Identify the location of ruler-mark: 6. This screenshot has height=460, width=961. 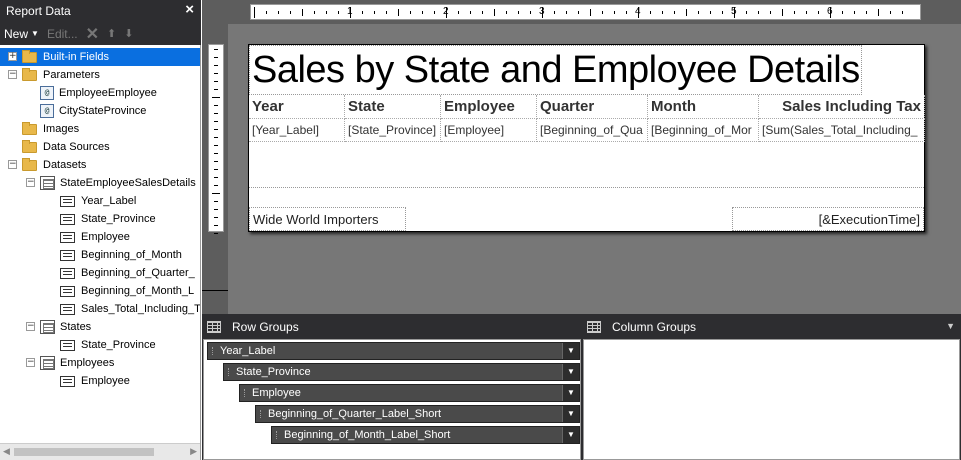
(830, 11).